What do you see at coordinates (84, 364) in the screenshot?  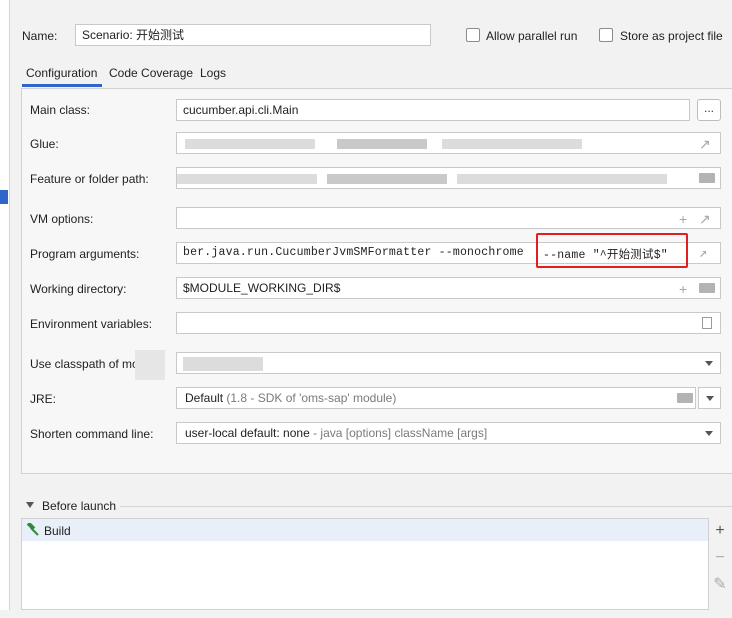 I see `classpath-label: Use classpath of mo` at bounding box center [84, 364].